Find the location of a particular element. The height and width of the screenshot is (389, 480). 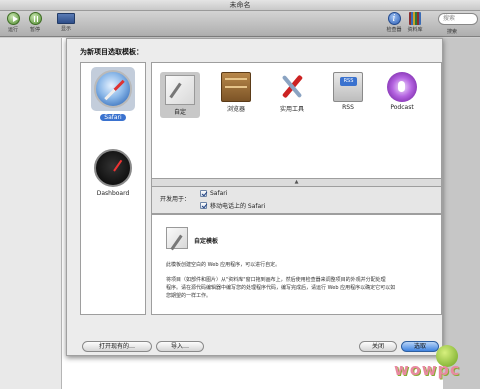

template-podcast: Podcast is located at coordinates (402, 91).